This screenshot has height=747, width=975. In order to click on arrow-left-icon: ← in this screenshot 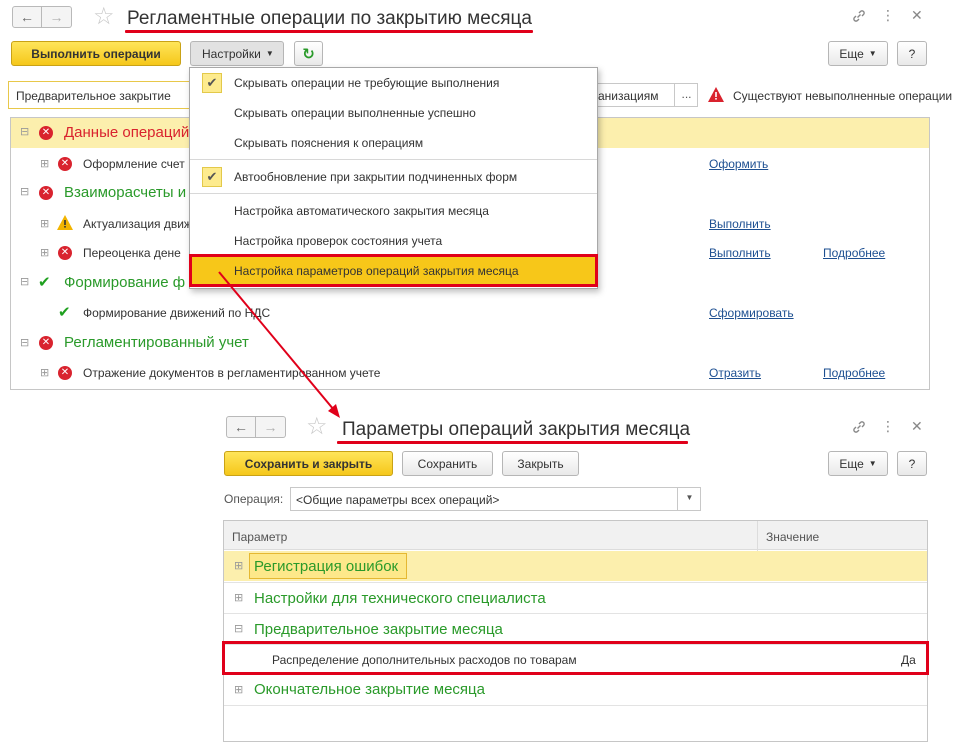, I will do `click(241, 427)`.